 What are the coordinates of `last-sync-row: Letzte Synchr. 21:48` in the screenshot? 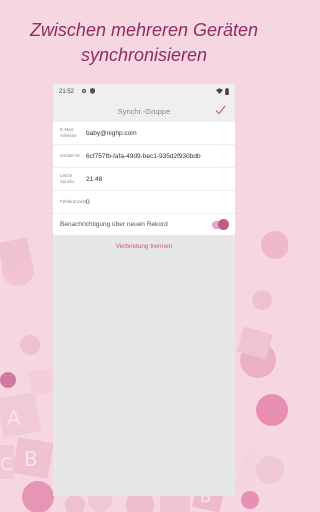 It's located at (144, 179).